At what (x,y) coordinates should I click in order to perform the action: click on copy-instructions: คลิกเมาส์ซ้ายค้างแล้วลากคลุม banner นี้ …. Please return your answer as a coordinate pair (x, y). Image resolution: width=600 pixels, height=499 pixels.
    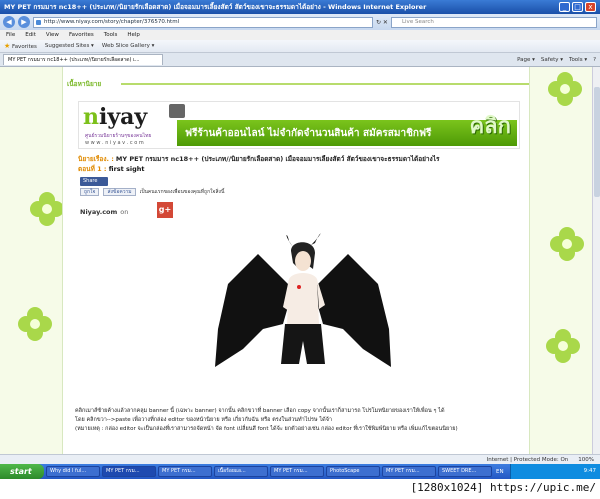
    Looking at the image, I should click on (300, 420).